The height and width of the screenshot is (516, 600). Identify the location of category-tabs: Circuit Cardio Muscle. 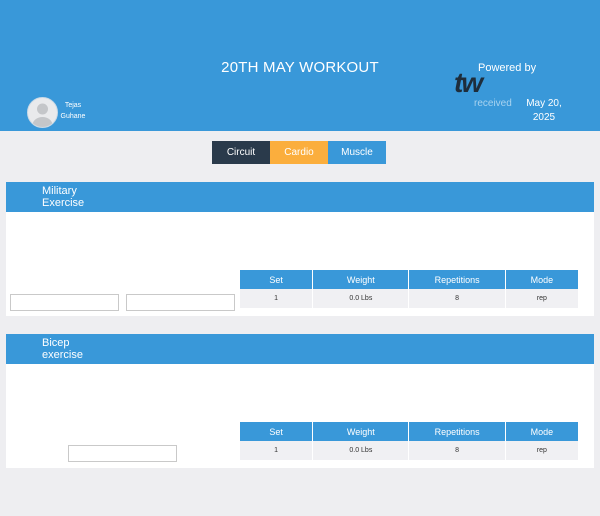
(299, 152).